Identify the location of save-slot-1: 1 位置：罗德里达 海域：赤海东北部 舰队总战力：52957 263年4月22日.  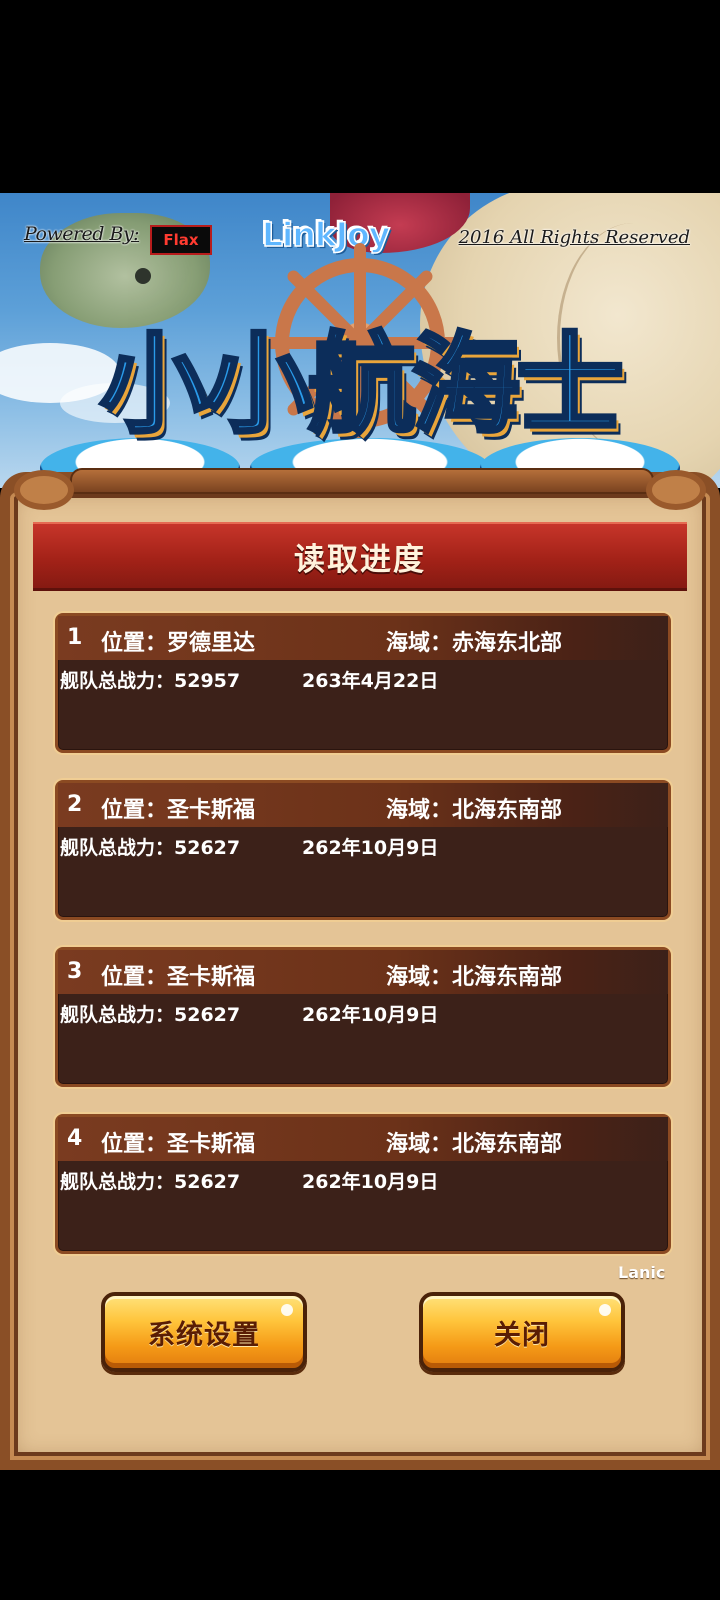
(363, 683).